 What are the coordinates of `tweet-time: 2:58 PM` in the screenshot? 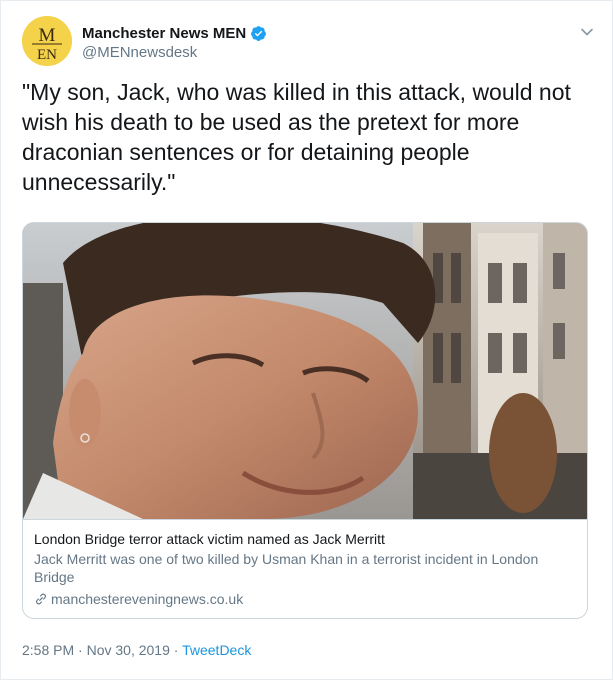 It's located at (48, 650).